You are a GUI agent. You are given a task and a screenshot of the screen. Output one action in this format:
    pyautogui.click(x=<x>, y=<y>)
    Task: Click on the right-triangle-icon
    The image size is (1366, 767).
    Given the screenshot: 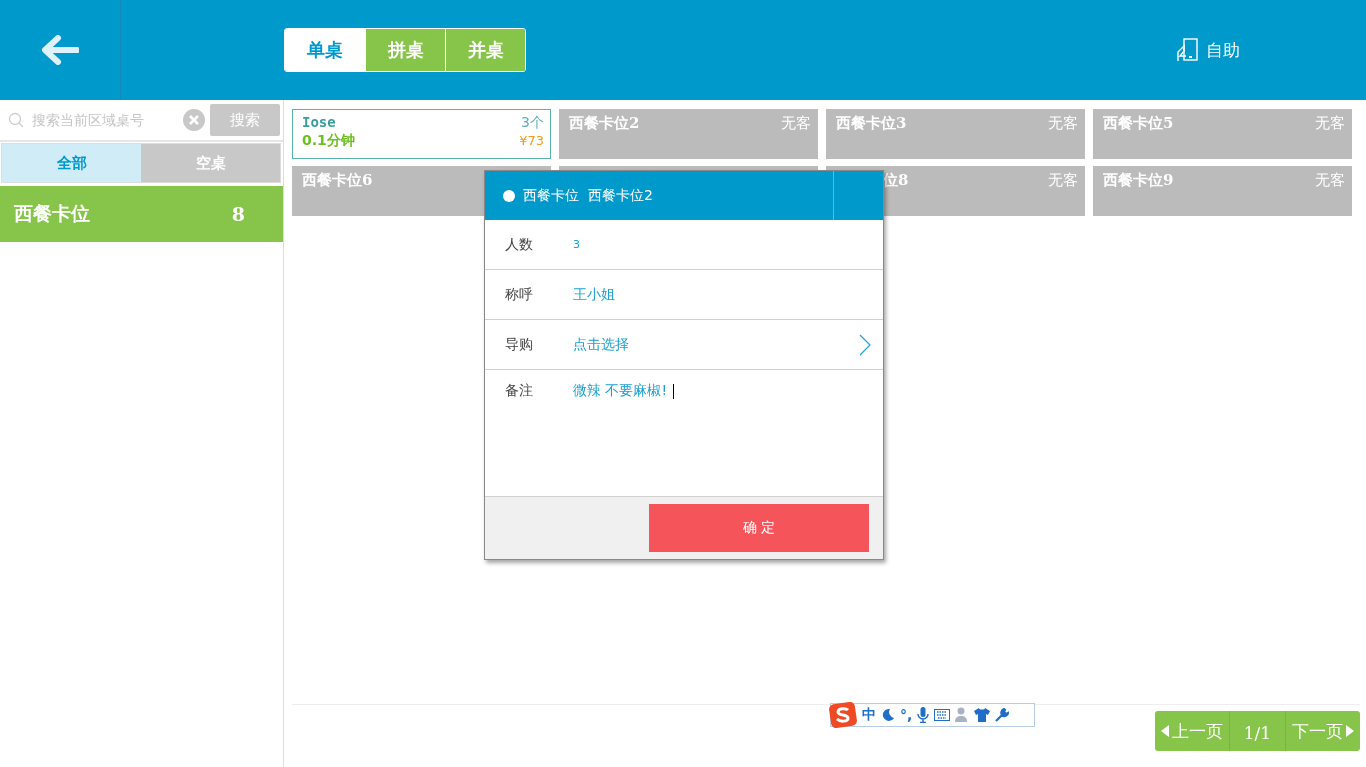 What is the action you would take?
    pyautogui.click(x=1350, y=731)
    